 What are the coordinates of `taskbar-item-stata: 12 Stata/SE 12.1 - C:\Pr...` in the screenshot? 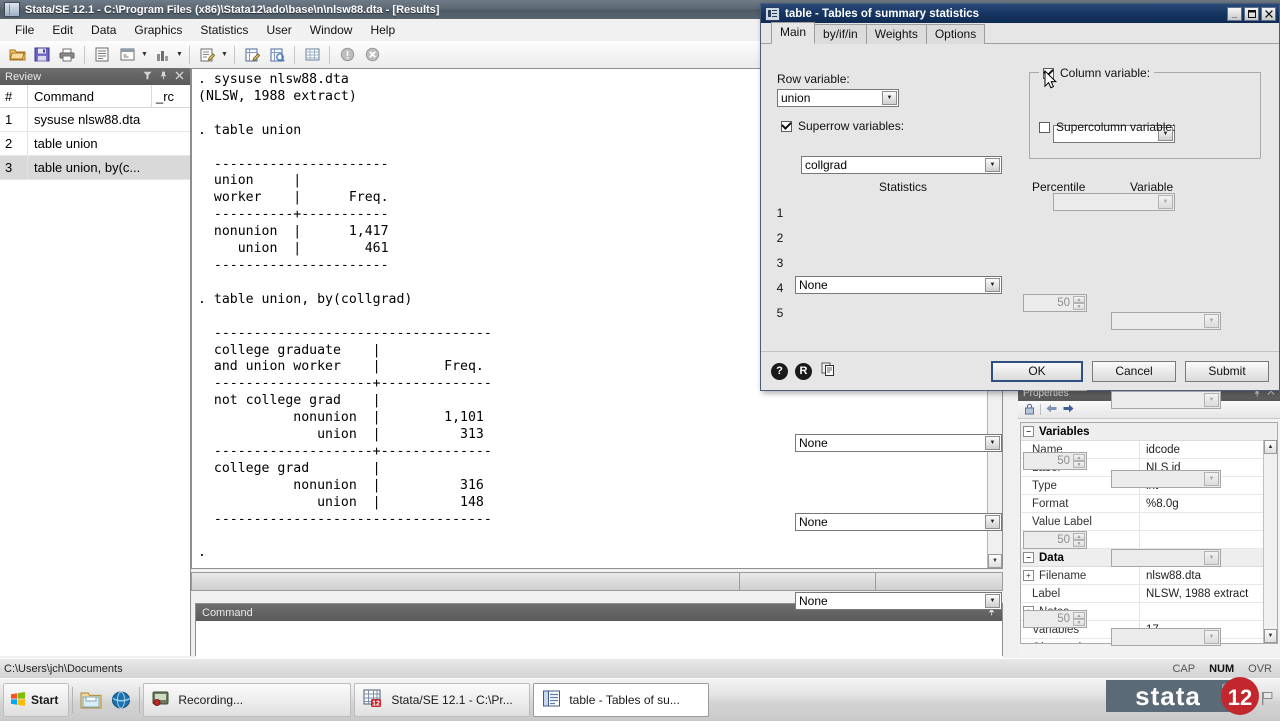 It's located at (442, 700).